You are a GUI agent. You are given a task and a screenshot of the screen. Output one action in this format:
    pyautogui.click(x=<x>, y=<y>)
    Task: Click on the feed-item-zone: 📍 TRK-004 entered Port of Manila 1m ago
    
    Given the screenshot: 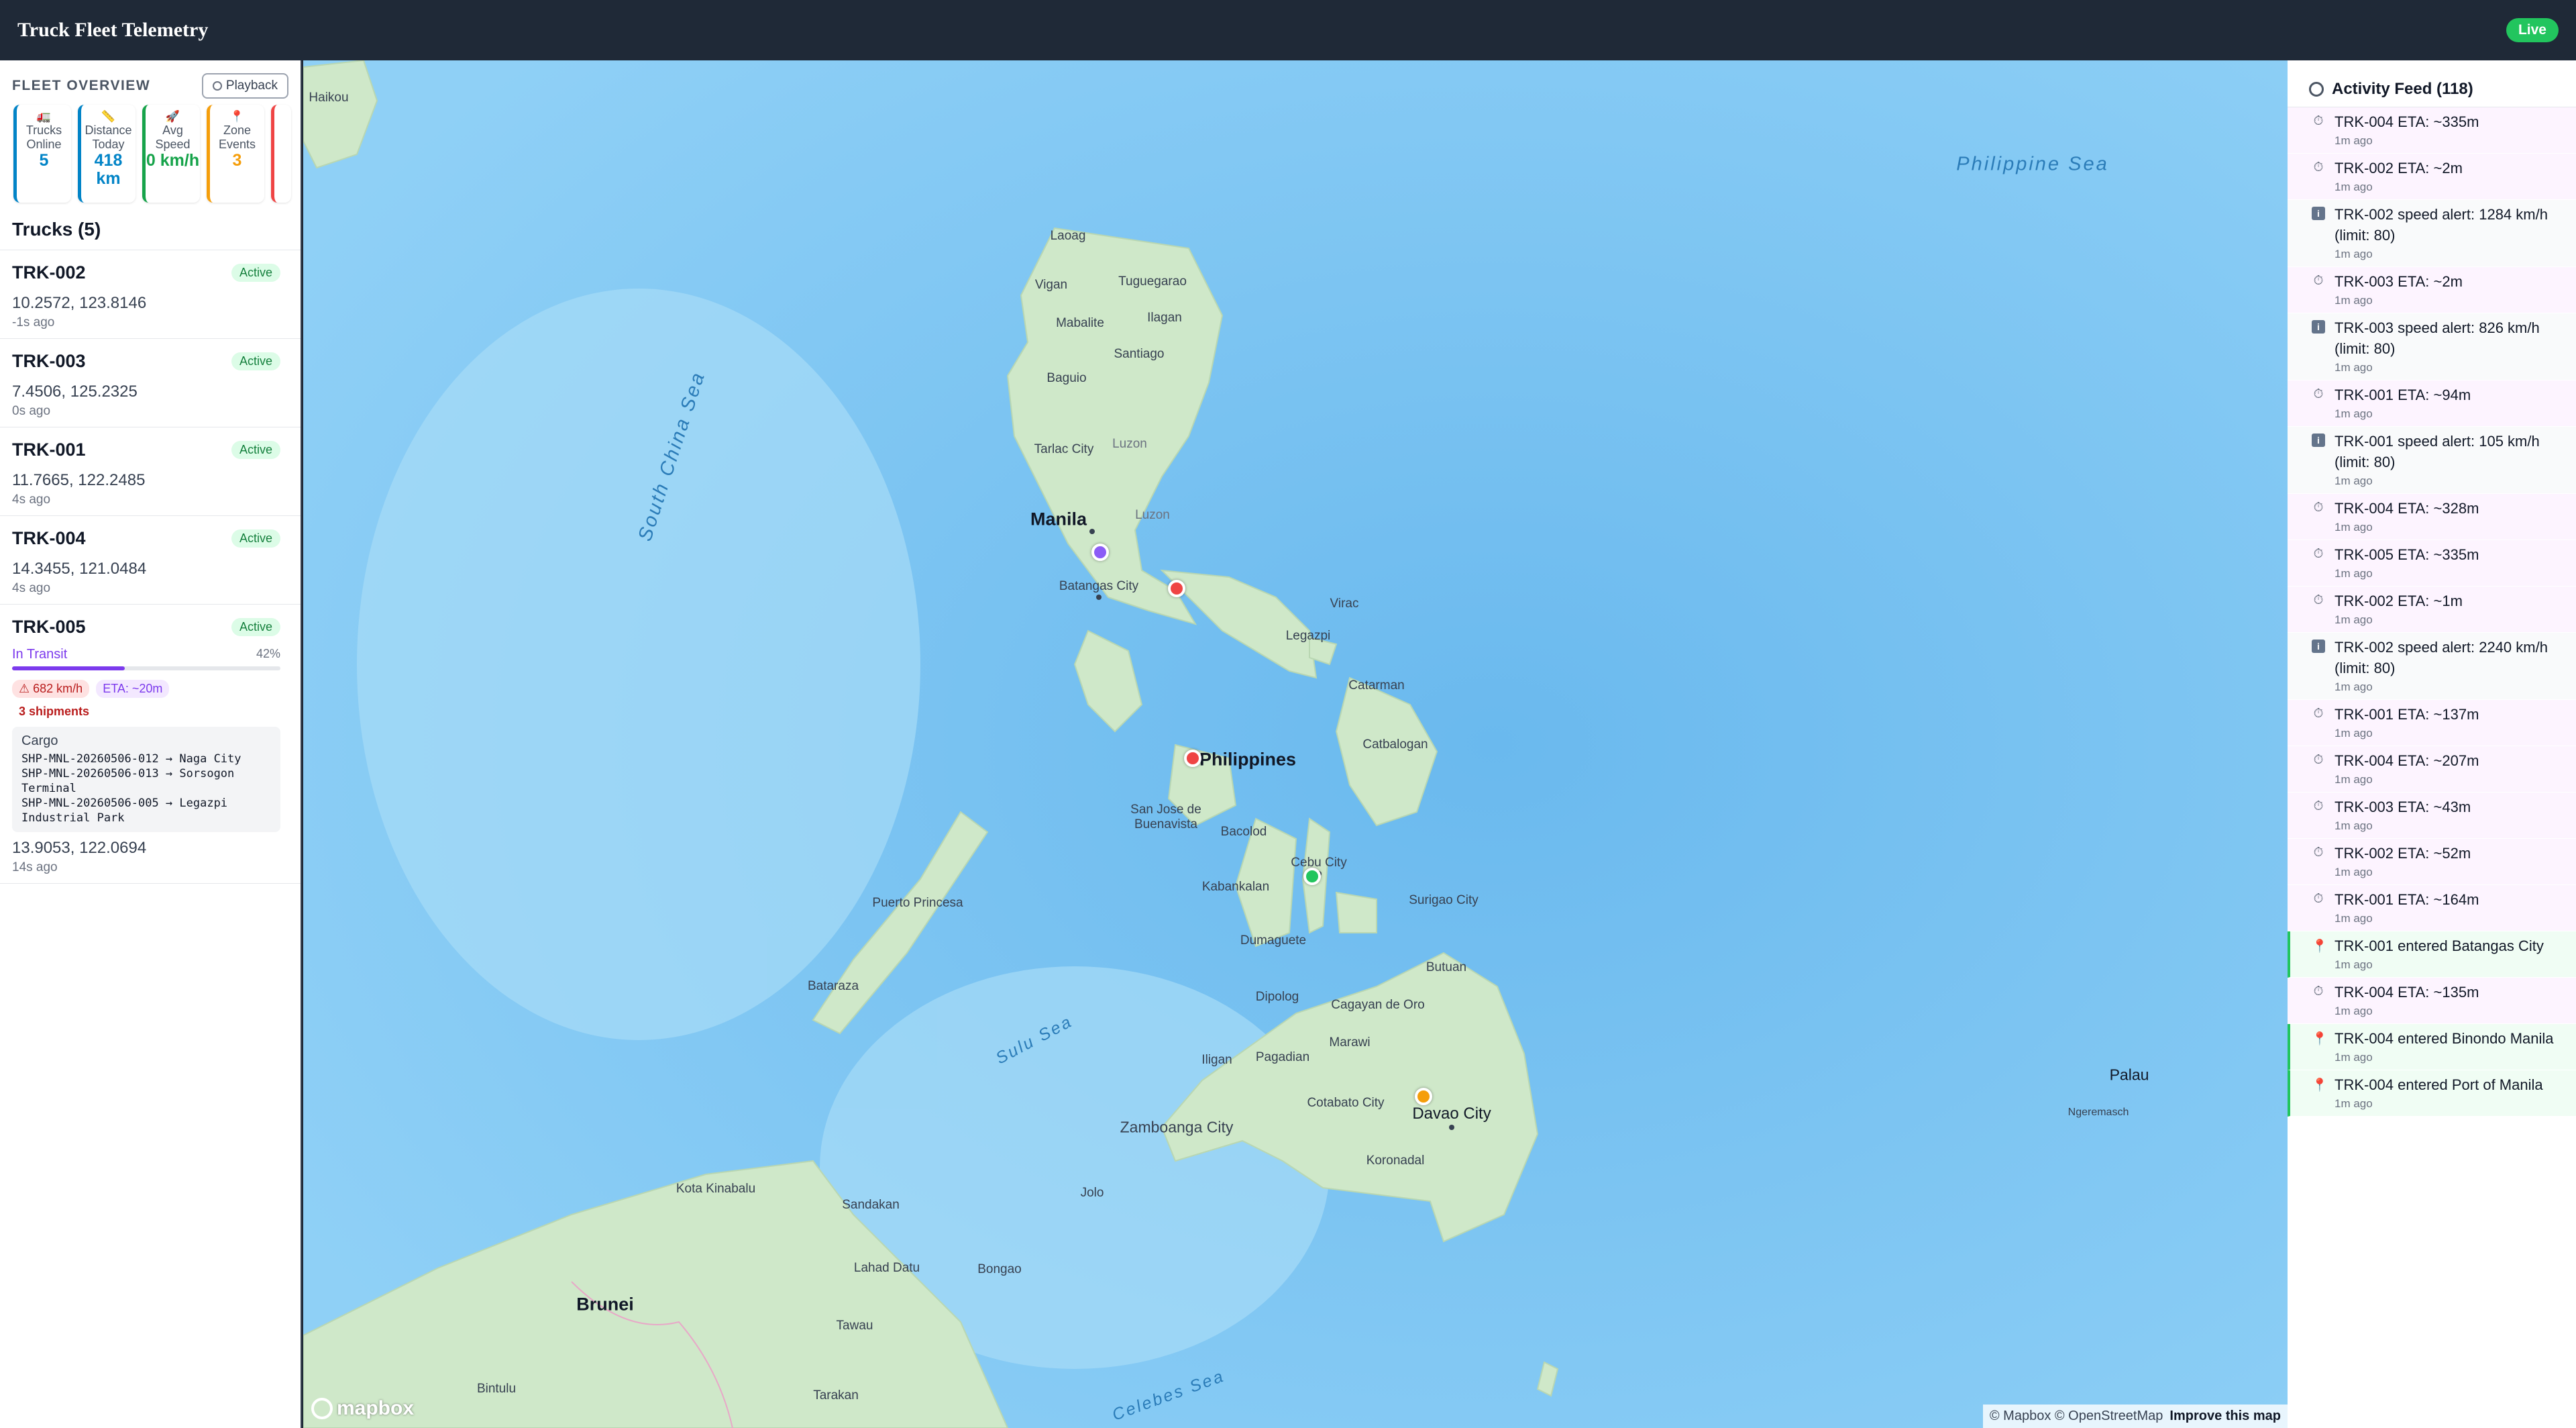 What is the action you would take?
    pyautogui.click(x=2432, y=1093)
    